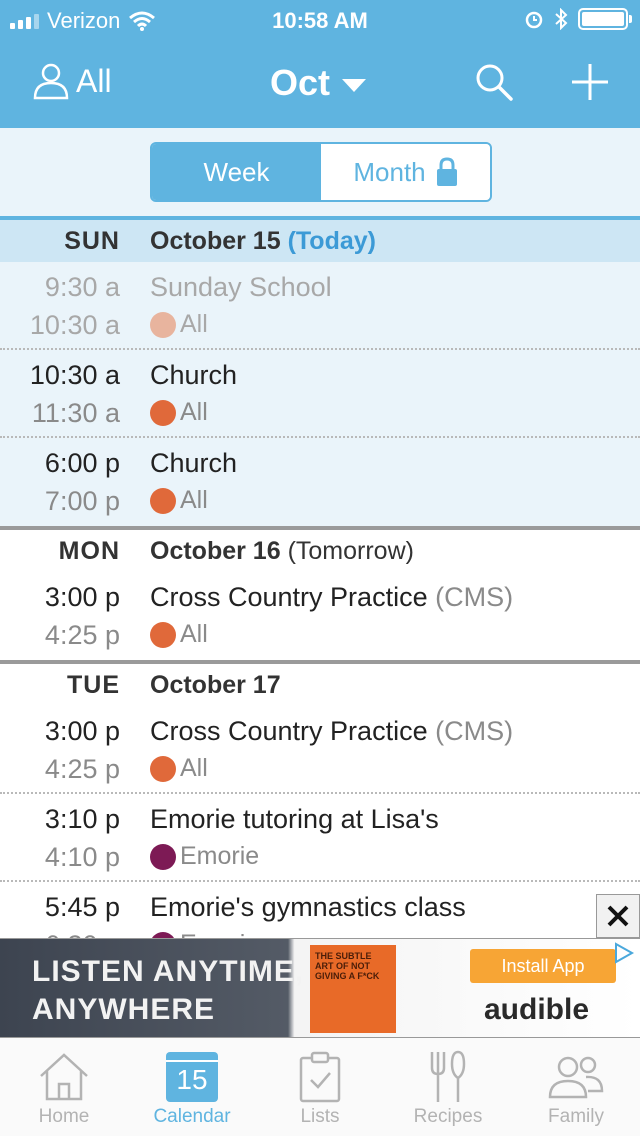 Image resolution: width=640 pixels, height=1136 pixels. I want to click on day-date: October 16, so click(215, 551).